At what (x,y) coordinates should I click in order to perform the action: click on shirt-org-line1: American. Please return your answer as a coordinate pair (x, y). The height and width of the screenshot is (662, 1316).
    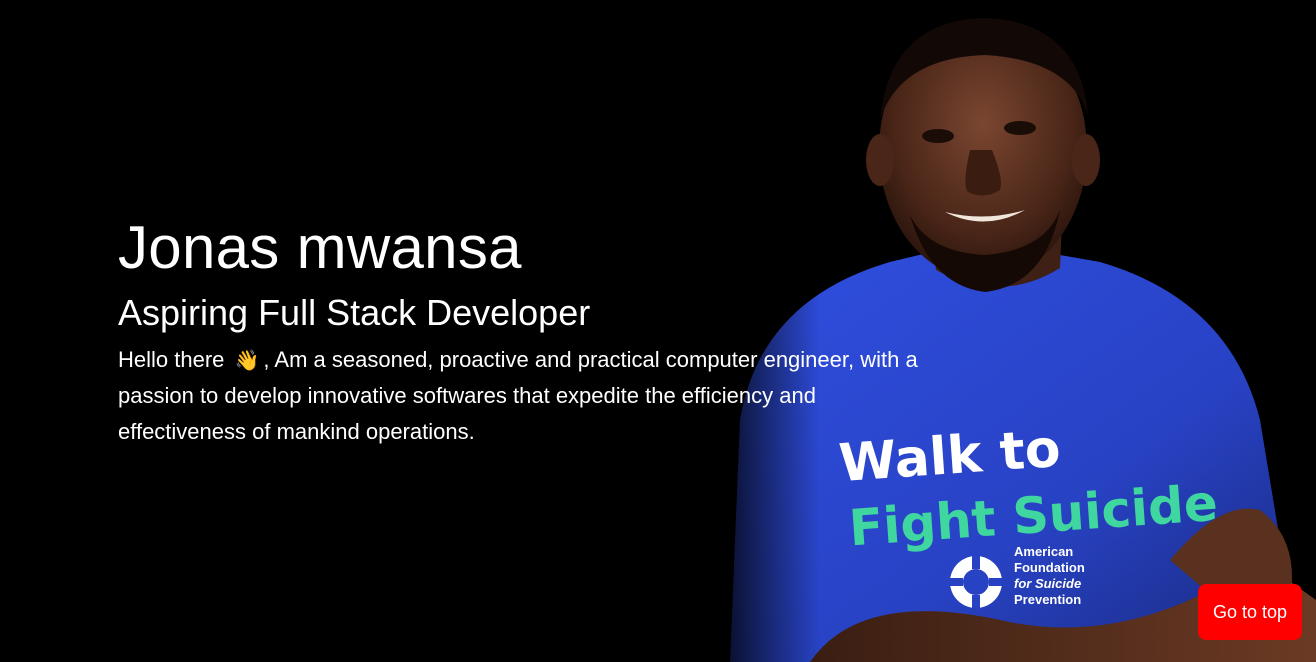
    Looking at the image, I should click on (1043, 551).